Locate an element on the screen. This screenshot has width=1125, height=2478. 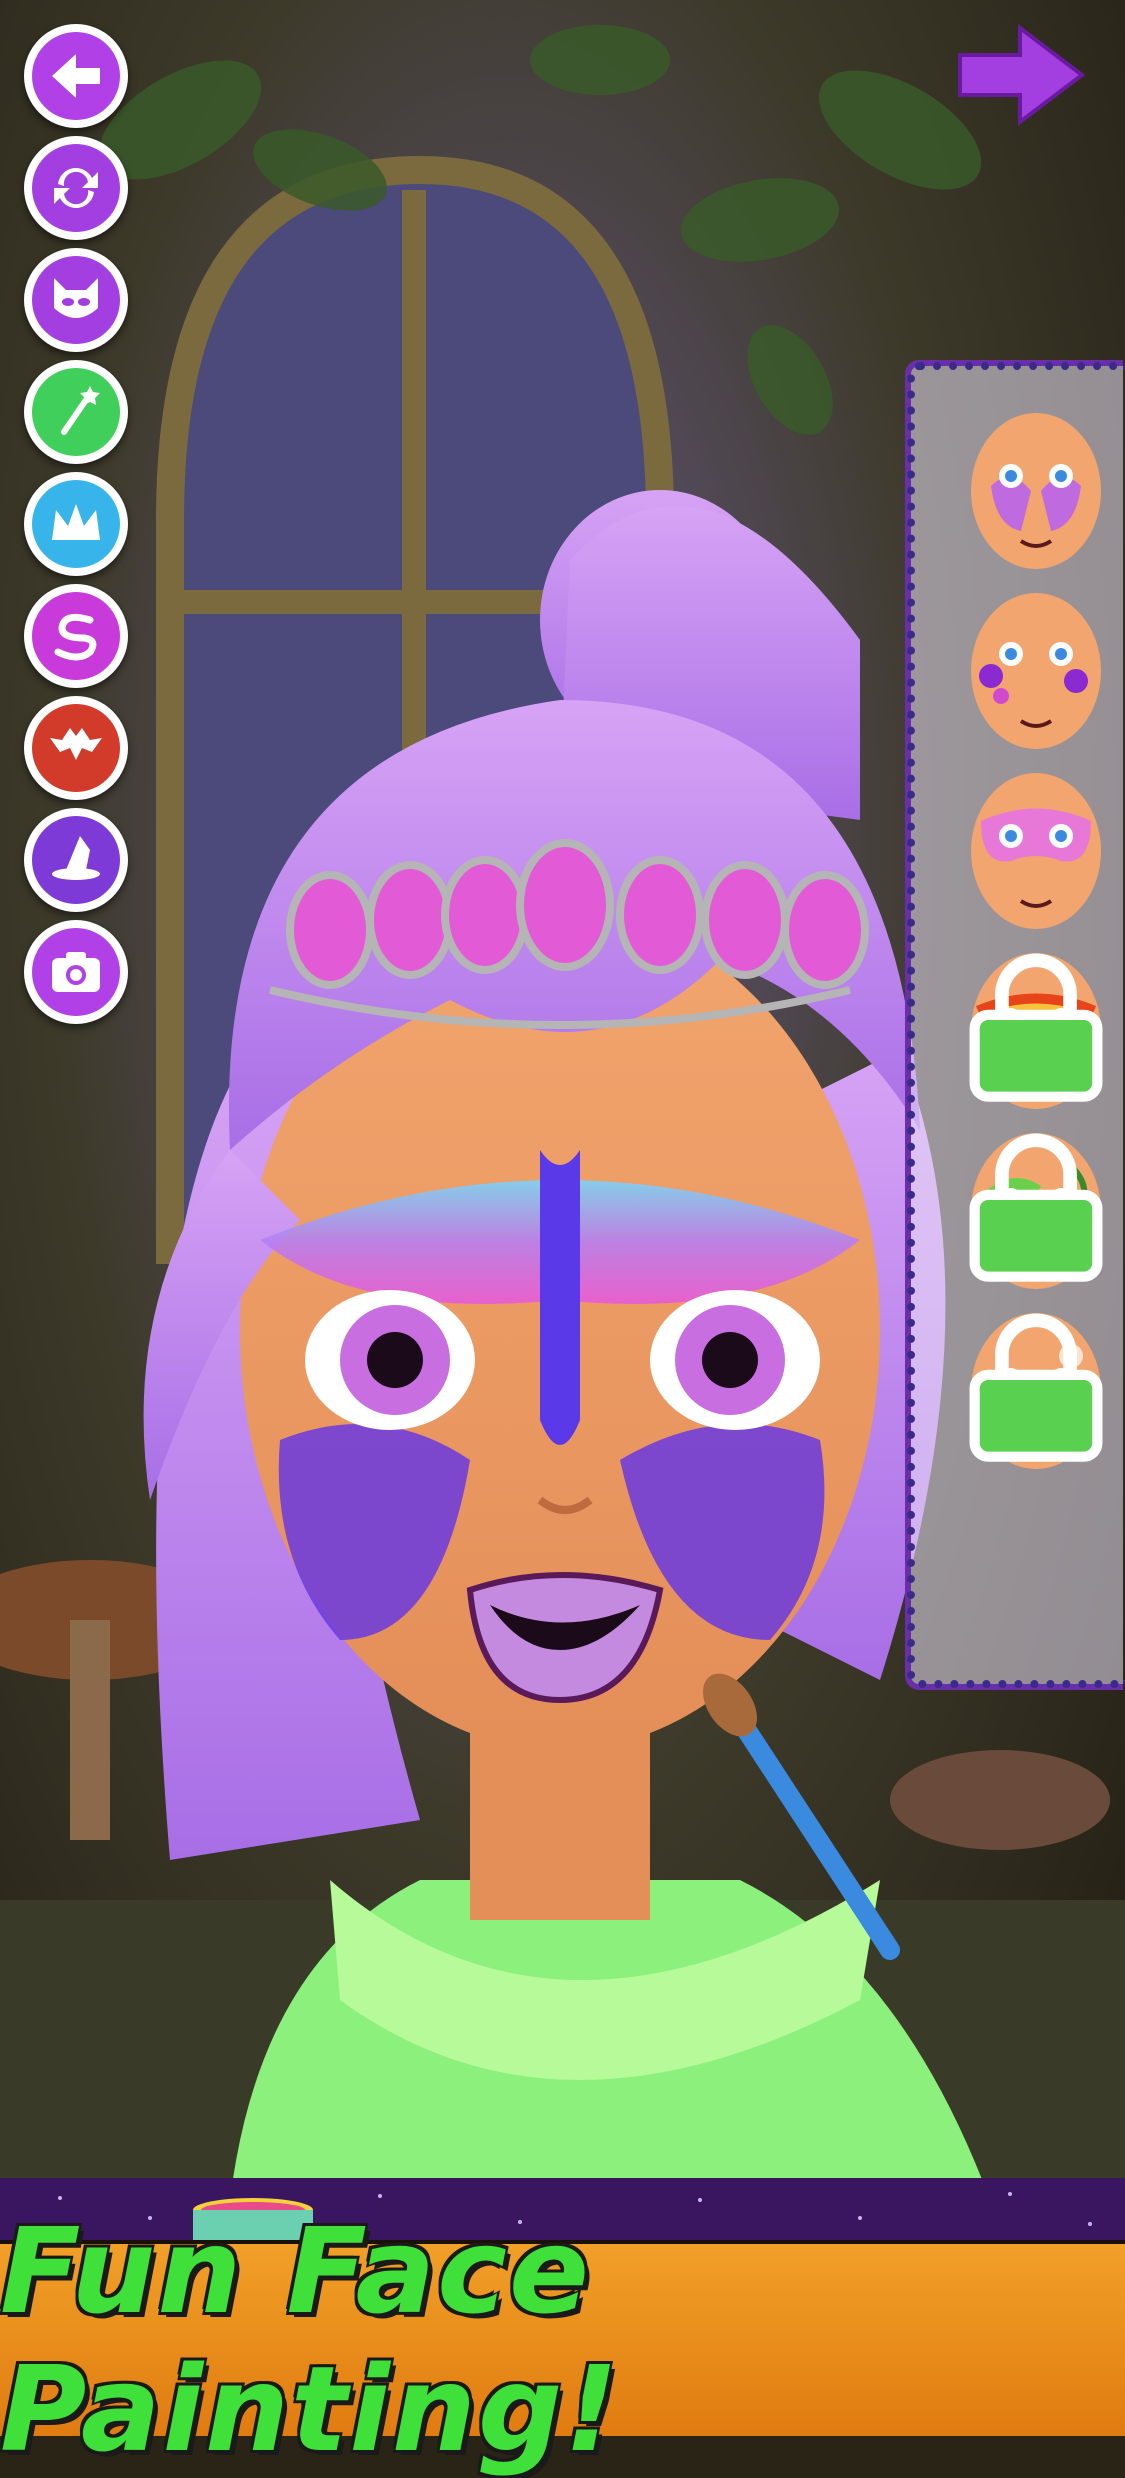
bat-button is located at coordinates (76, 748).